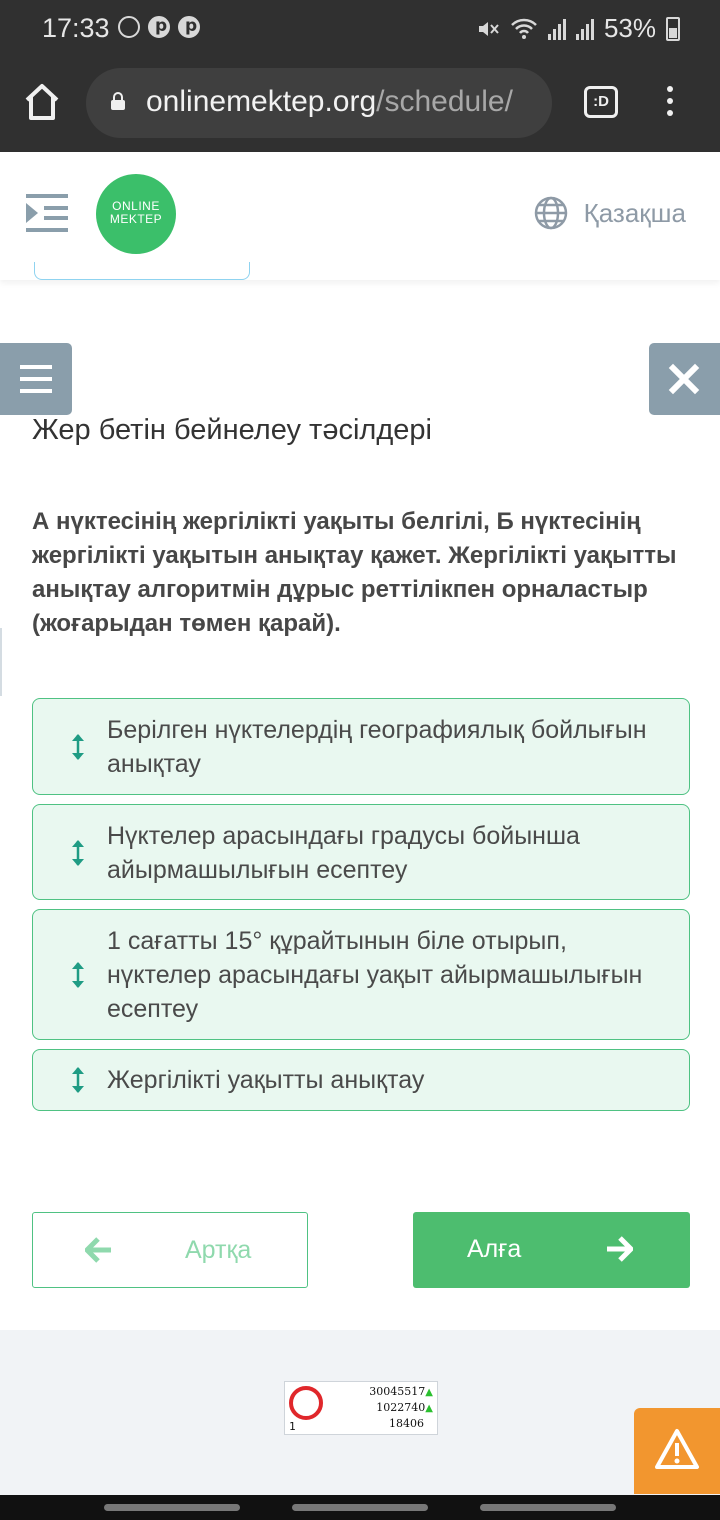  Describe the element at coordinates (551, 1250) in the screenshot. I see `next-button: Алға` at that location.